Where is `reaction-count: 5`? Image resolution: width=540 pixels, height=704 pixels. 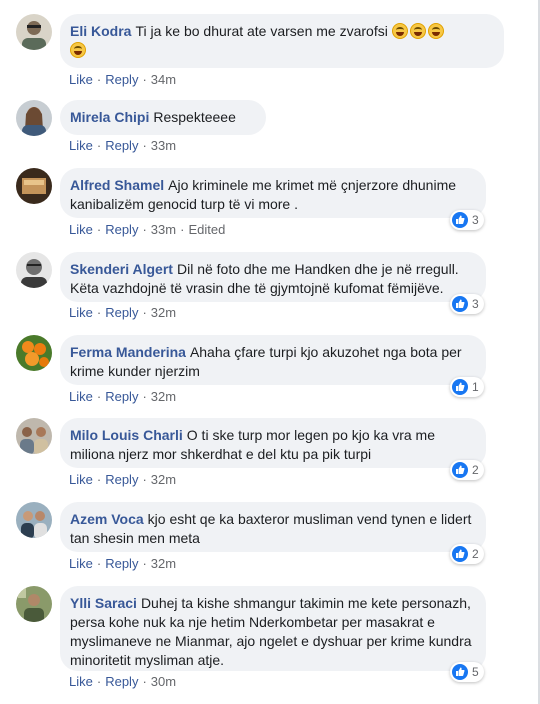
reaction-count: 5 is located at coordinates (467, 672).